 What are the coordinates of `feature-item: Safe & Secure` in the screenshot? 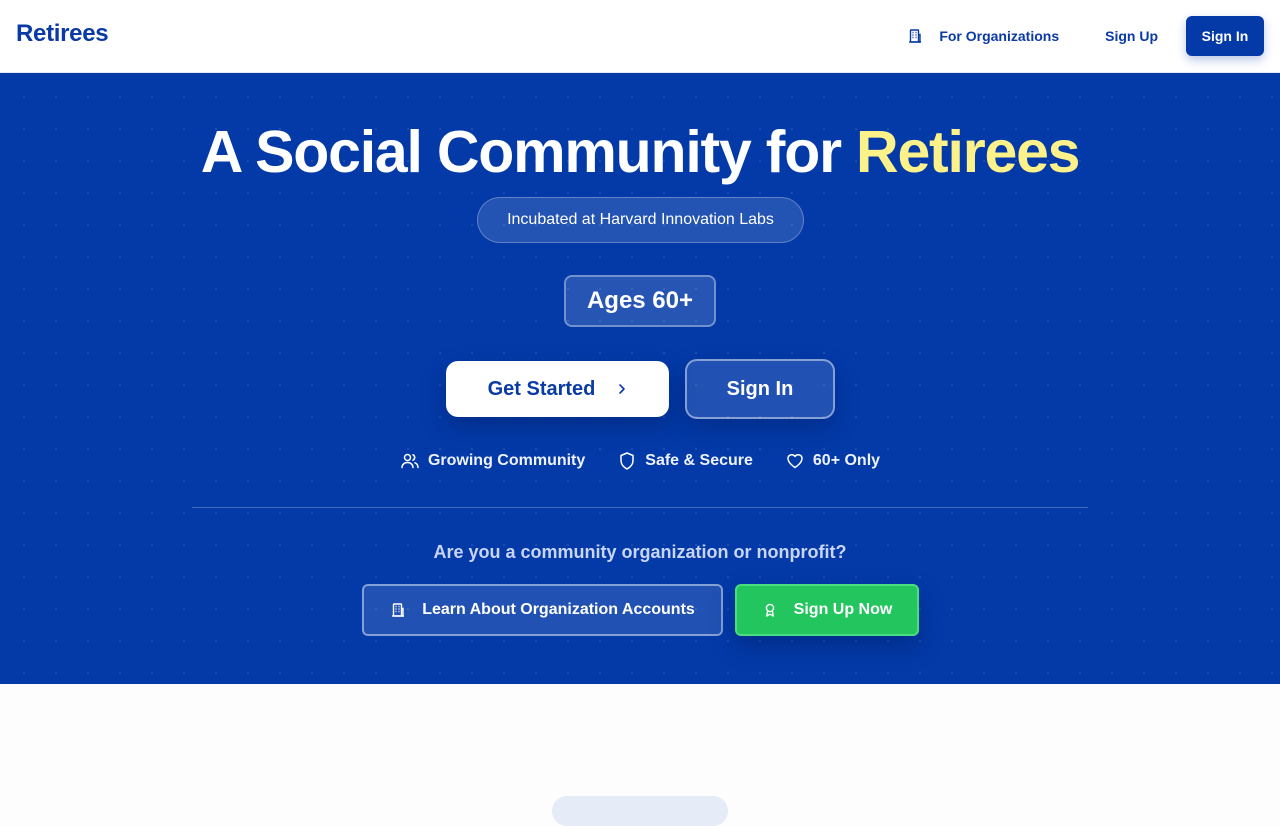 It's located at (685, 461).